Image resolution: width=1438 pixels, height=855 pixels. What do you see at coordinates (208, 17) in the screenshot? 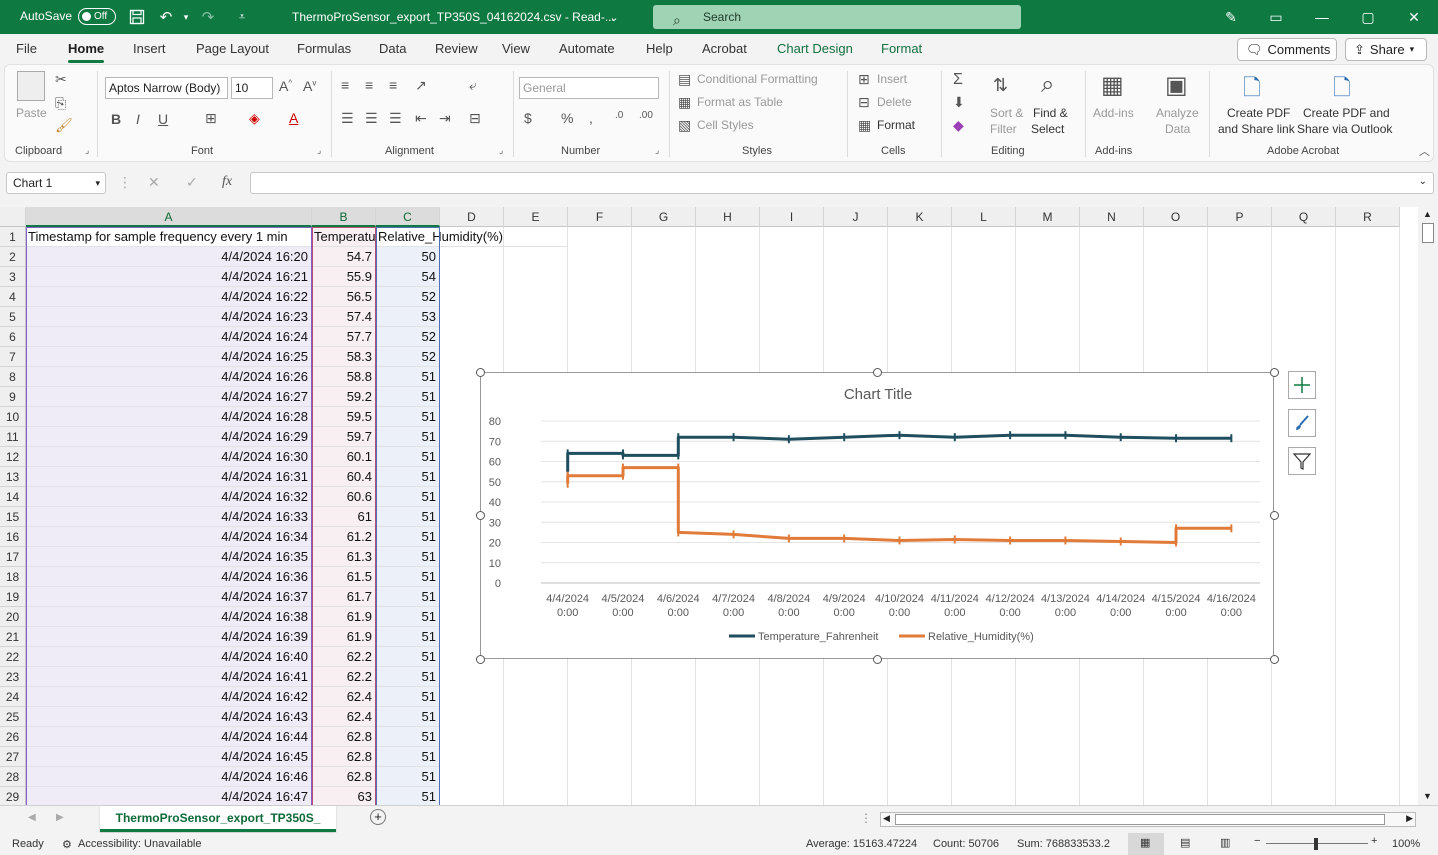
I see `redo-icon: ↷` at bounding box center [208, 17].